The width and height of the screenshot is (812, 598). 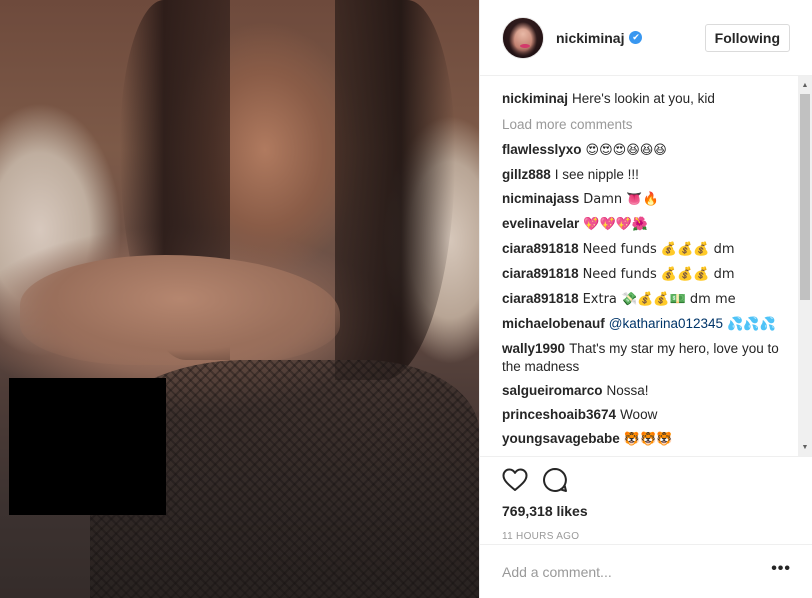 I want to click on comment-text: Woow, so click(x=639, y=414).